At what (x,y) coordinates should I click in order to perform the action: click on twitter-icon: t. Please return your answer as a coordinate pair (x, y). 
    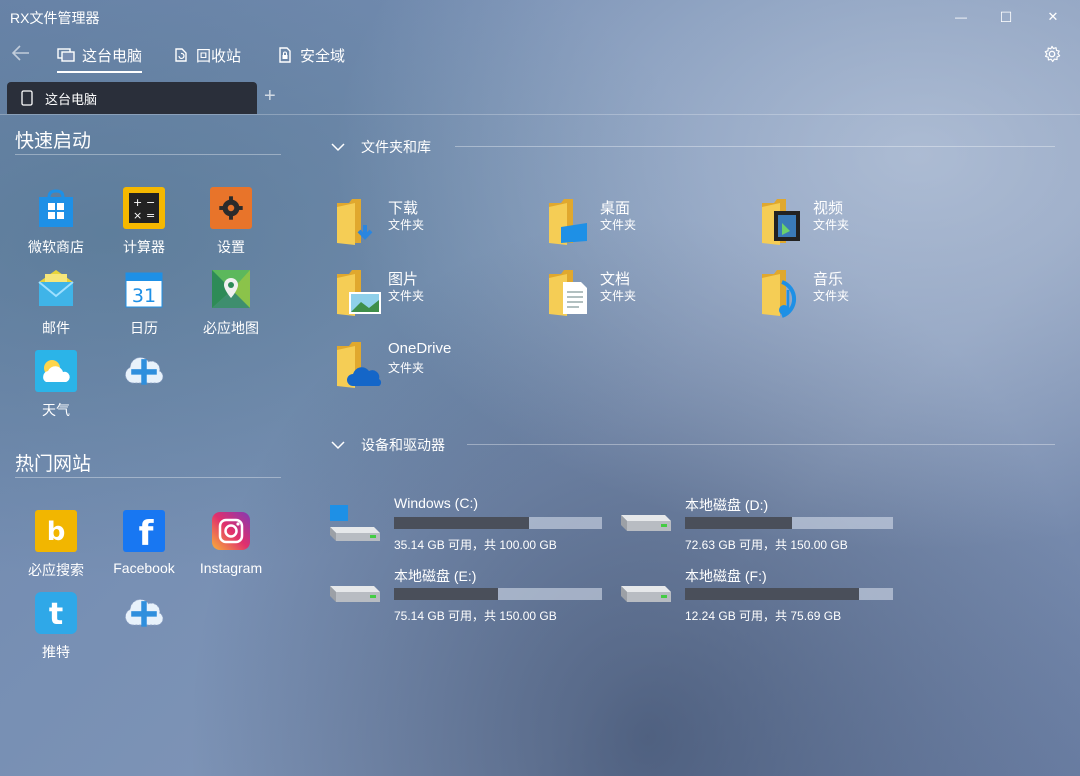
    Looking at the image, I should click on (56, 613).